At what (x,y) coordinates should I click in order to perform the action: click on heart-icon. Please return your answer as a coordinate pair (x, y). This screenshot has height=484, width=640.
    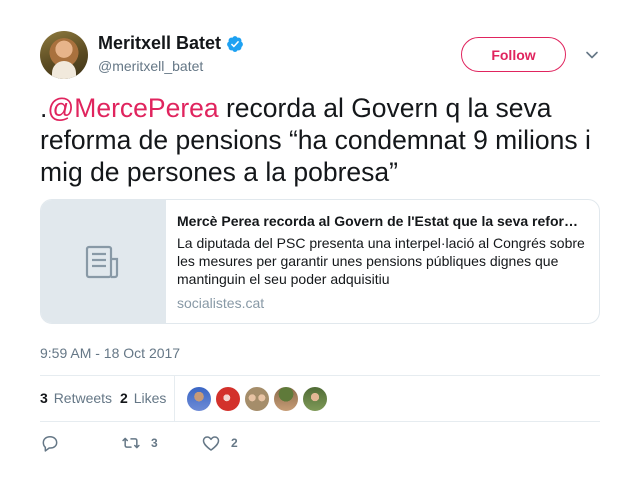
    Looking at the image, I should click on (211, 443).